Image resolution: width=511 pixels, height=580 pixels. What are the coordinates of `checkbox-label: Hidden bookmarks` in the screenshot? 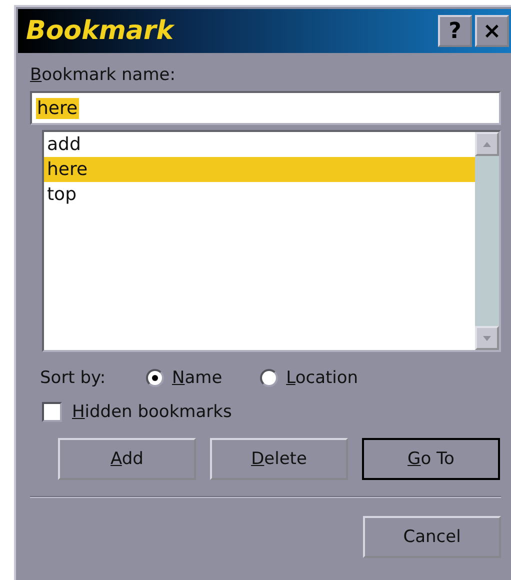 It's located at (152, 412).